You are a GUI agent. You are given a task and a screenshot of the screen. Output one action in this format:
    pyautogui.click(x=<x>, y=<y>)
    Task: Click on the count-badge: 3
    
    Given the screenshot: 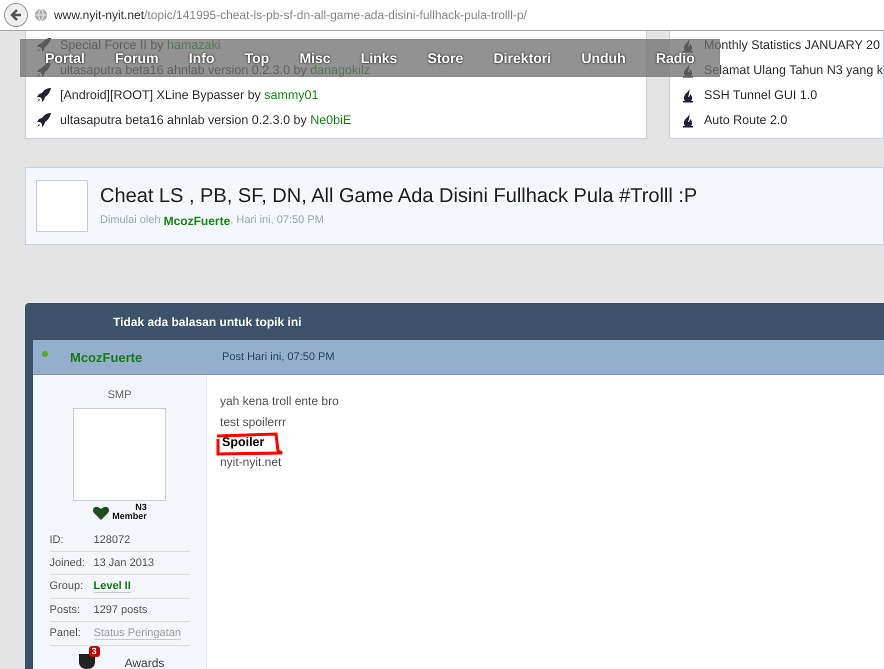 What is the action you would take?
    pyautogui.click(x=94, y=651)
    